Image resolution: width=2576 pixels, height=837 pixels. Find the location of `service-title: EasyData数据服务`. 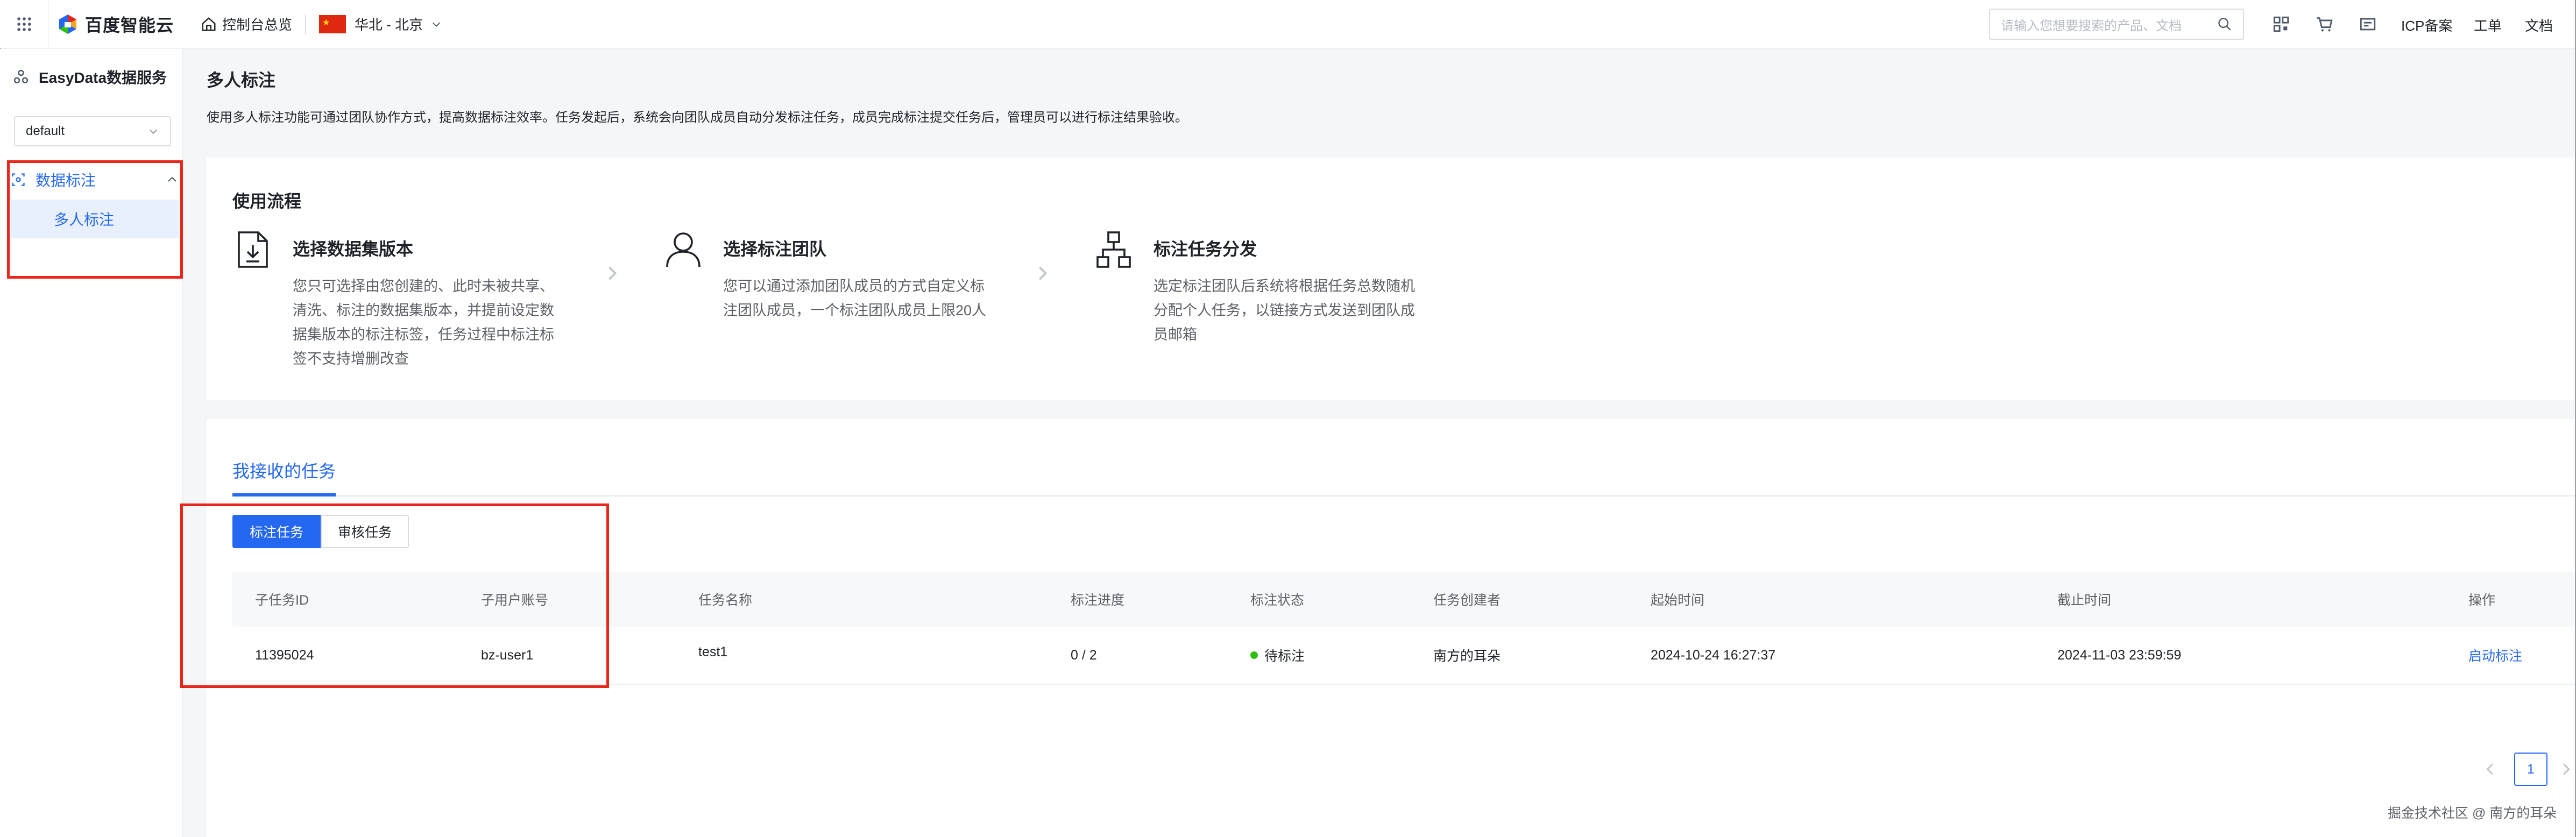

service-title: EasyData数据服务 is located at coordinates (90, 77).